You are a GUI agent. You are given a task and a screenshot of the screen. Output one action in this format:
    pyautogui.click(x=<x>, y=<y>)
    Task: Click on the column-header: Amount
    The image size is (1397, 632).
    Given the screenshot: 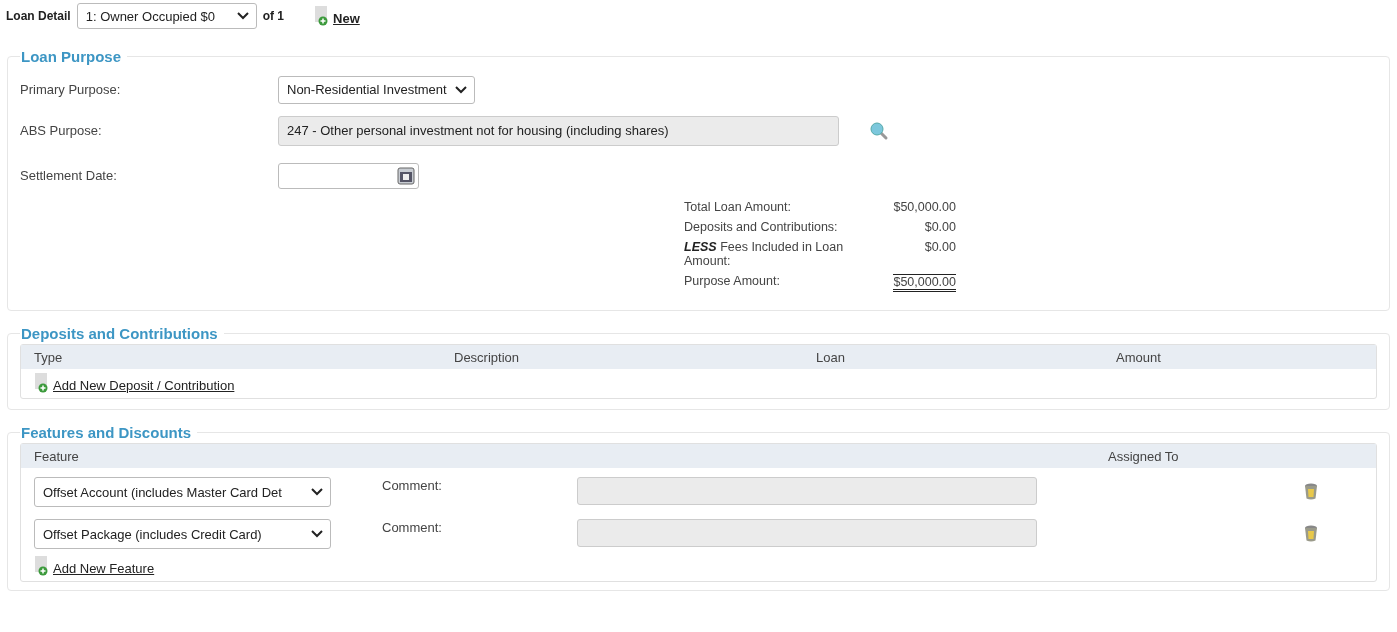 What is the action you would take?
    pyautogui.click(x=1139, y=357)
    